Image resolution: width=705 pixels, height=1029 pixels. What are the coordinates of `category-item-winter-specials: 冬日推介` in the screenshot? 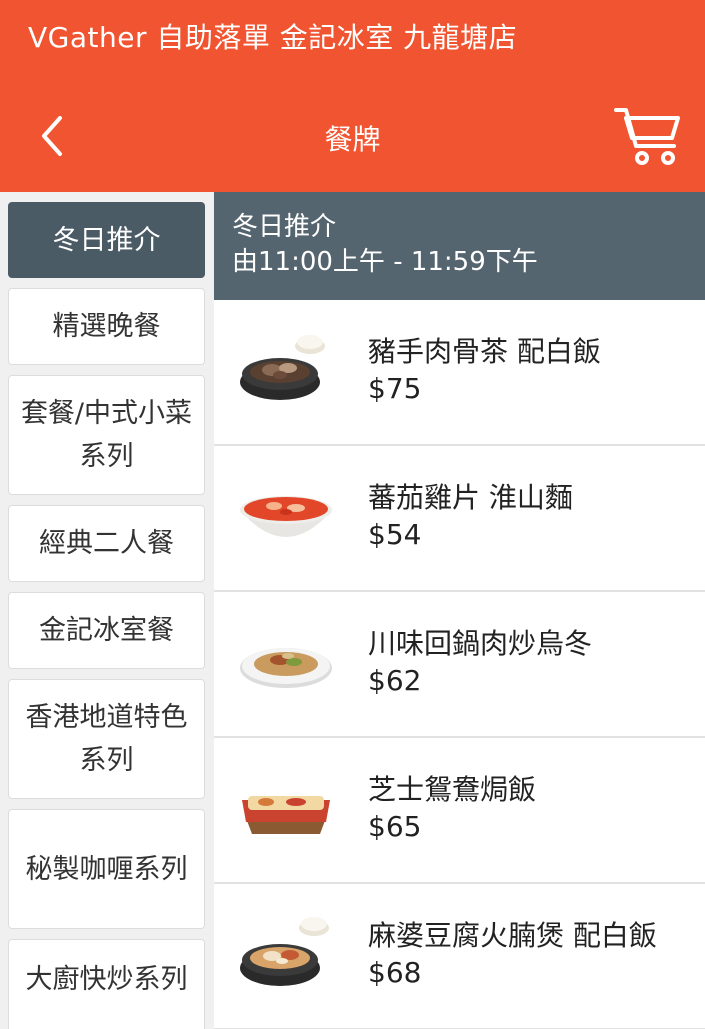 It's located at (106, 240).